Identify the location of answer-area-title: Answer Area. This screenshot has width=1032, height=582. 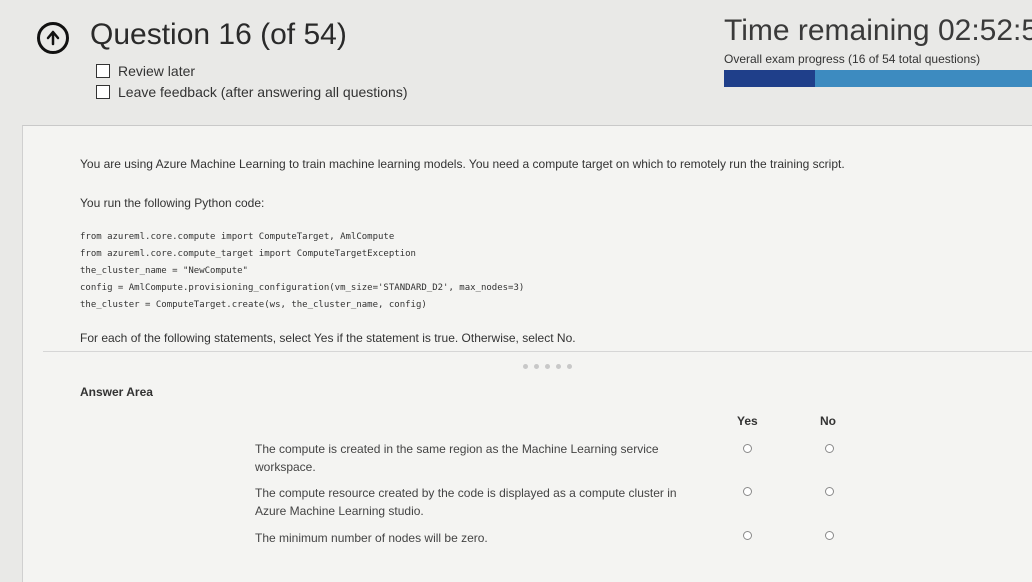
(116, 392).